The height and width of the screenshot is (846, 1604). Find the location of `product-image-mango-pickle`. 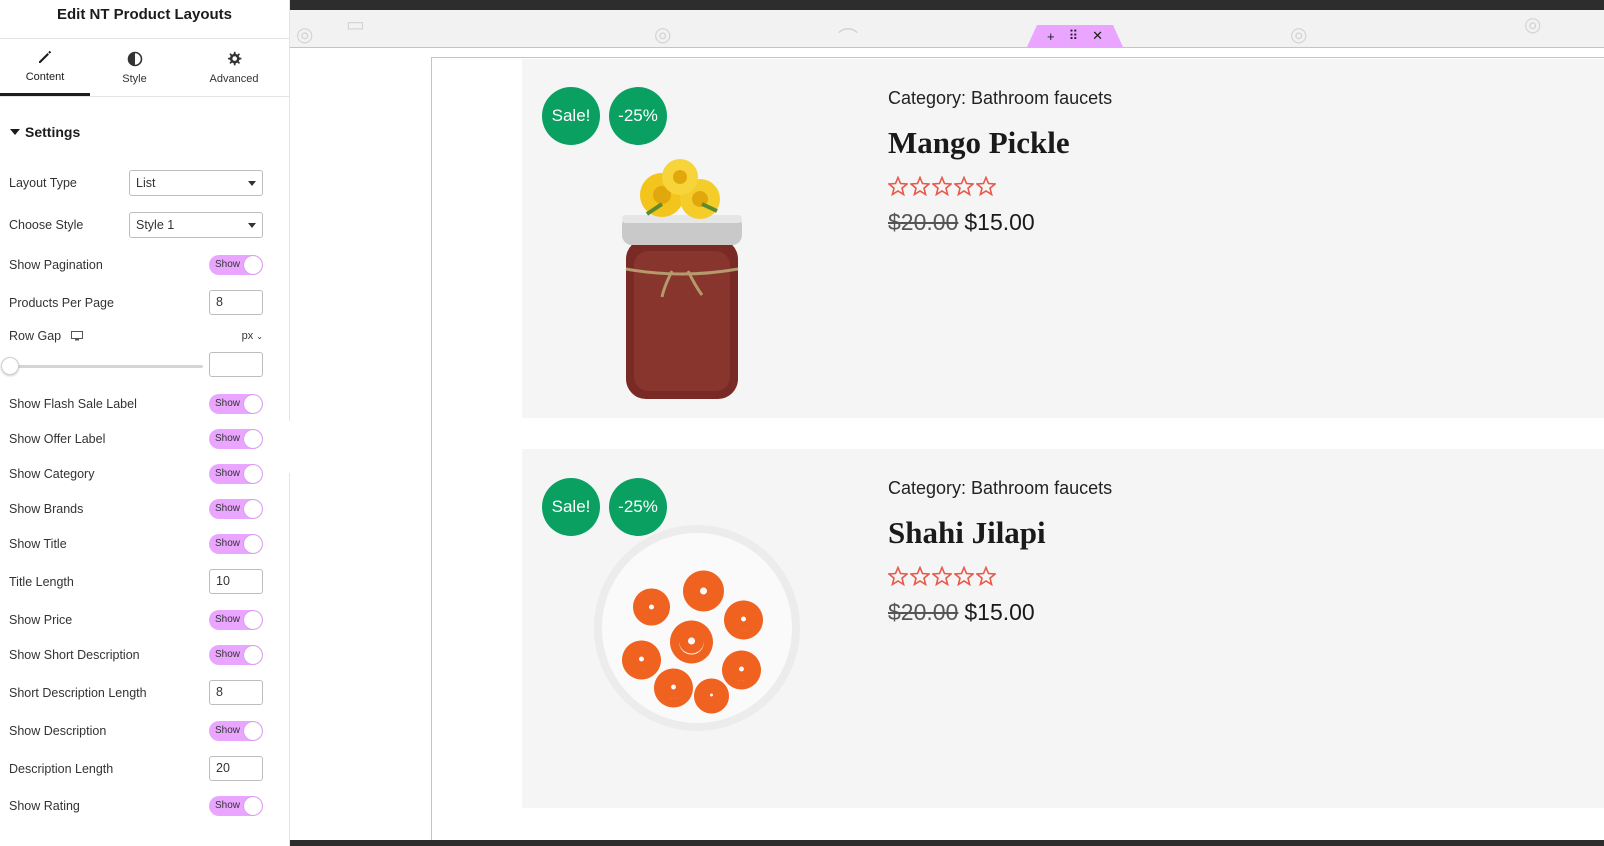

product-image-mango-pickle is located at coordinates (682, 261).